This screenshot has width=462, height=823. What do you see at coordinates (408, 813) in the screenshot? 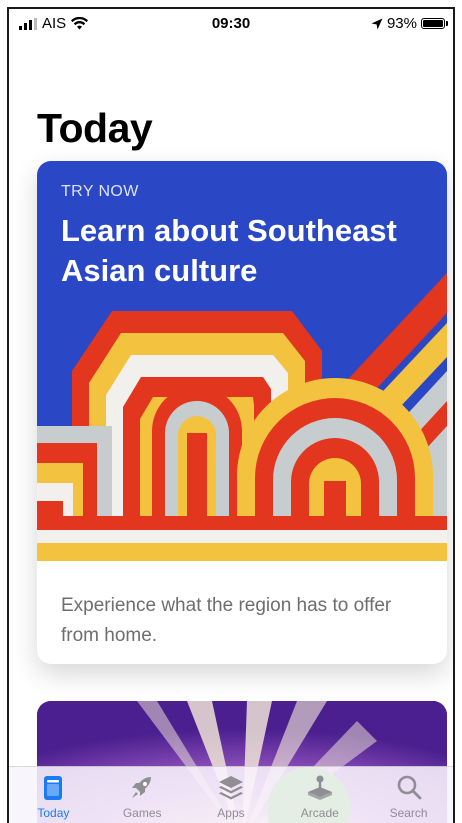
I see `tab-label: Search` at bounding box center [408, 813].